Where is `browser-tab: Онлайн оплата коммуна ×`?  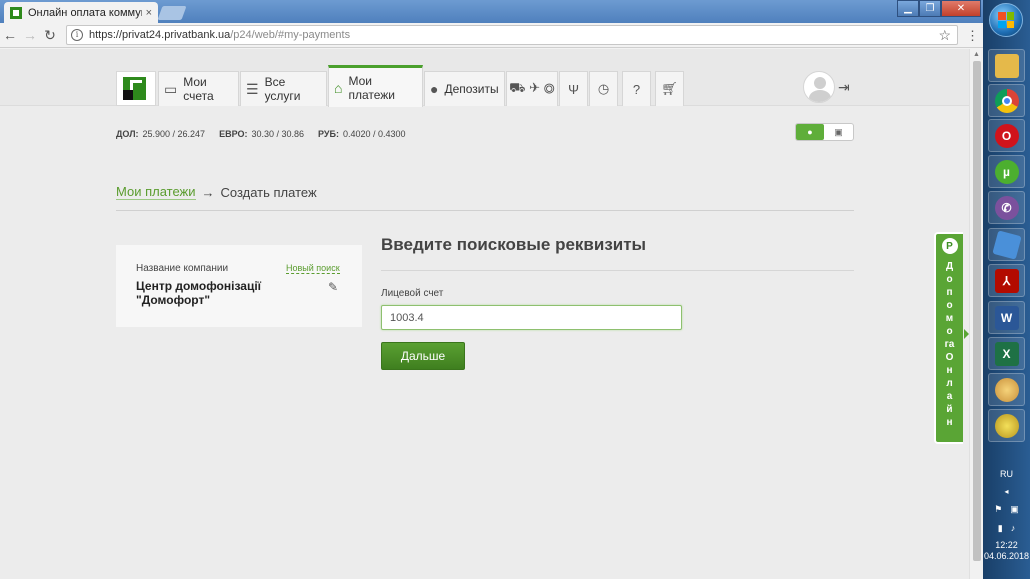
browser-tab: Онлайн оплата коммуна × is located at coordinates (81, 12).